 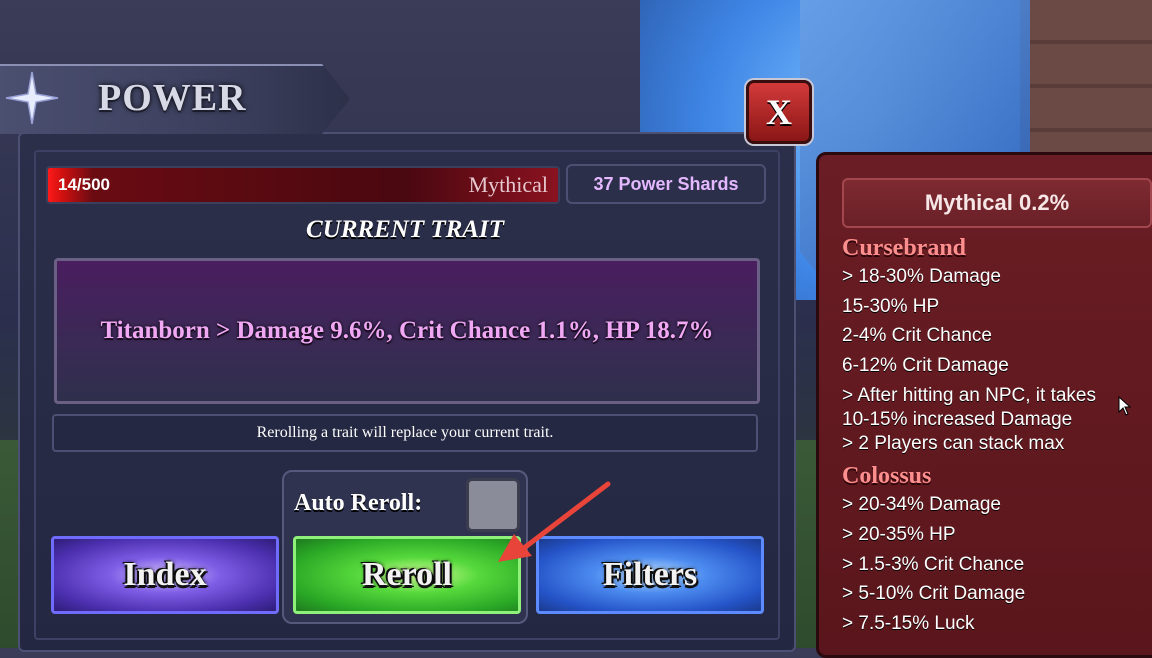 What do you see at coordinates (904, 248) in the screenshot?
I see `trait-name: Cursebrand` at bounding box center [904, 248].